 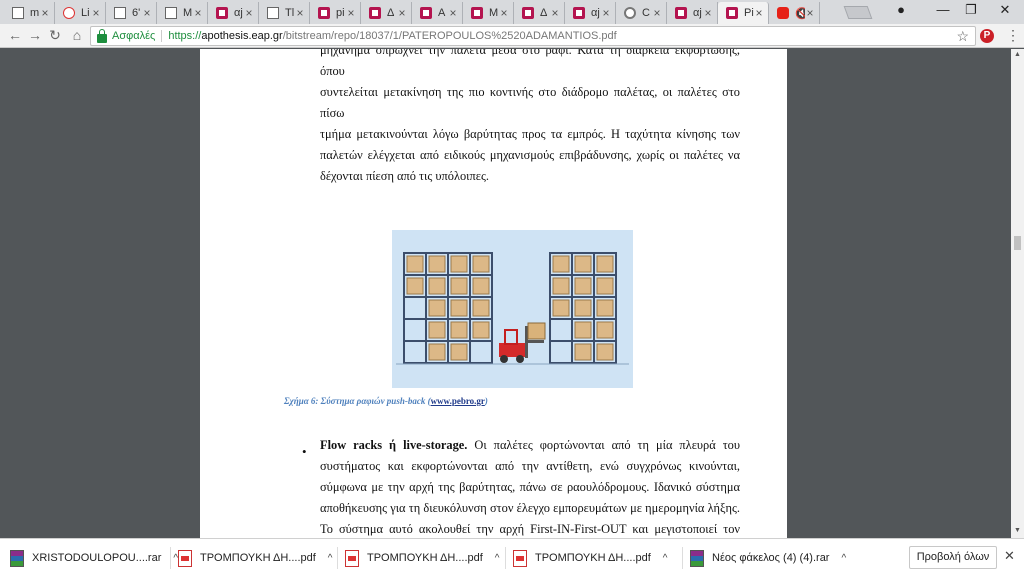 What do you see at coordinates (80, 13) in the screenshot?
I see `browser-tab: Li ×` at bounding box center [80, 13].